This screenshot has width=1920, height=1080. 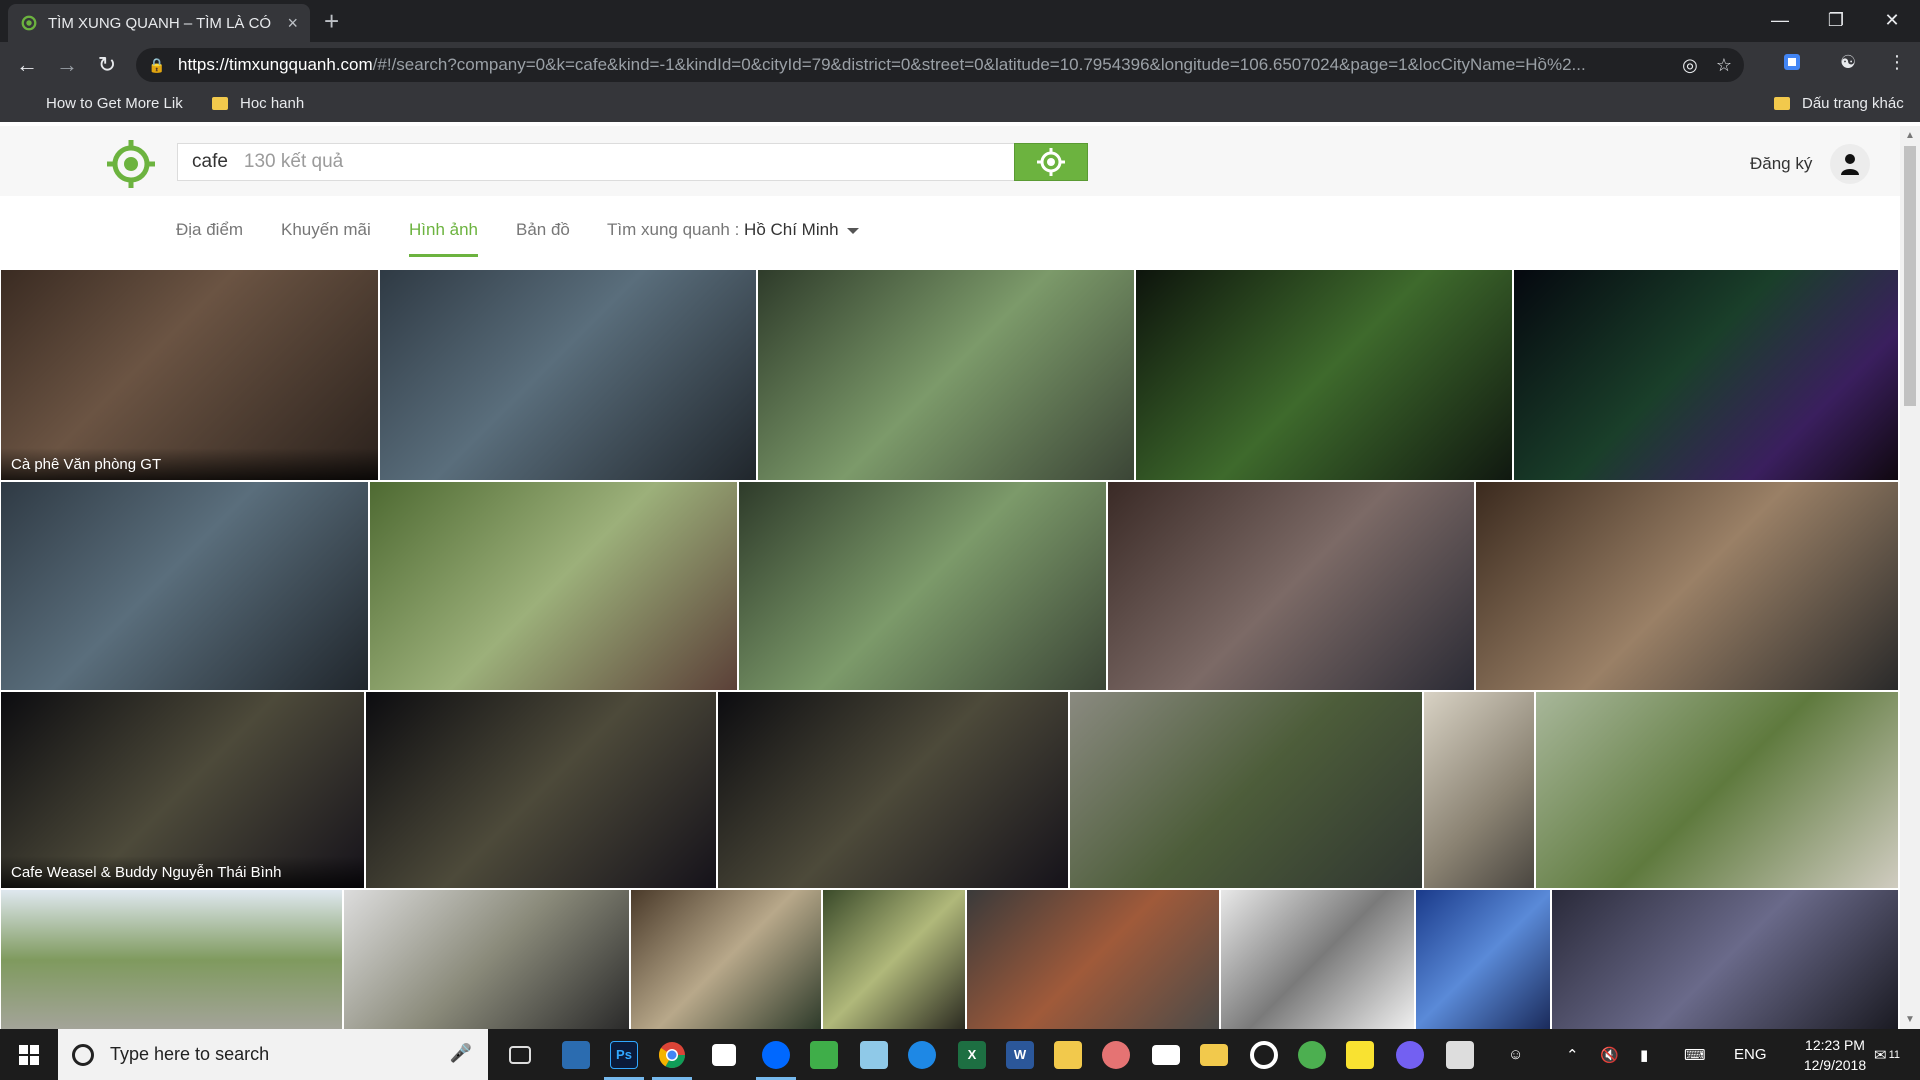 I want to click on extension-icon, so click(x=1792, y=64).